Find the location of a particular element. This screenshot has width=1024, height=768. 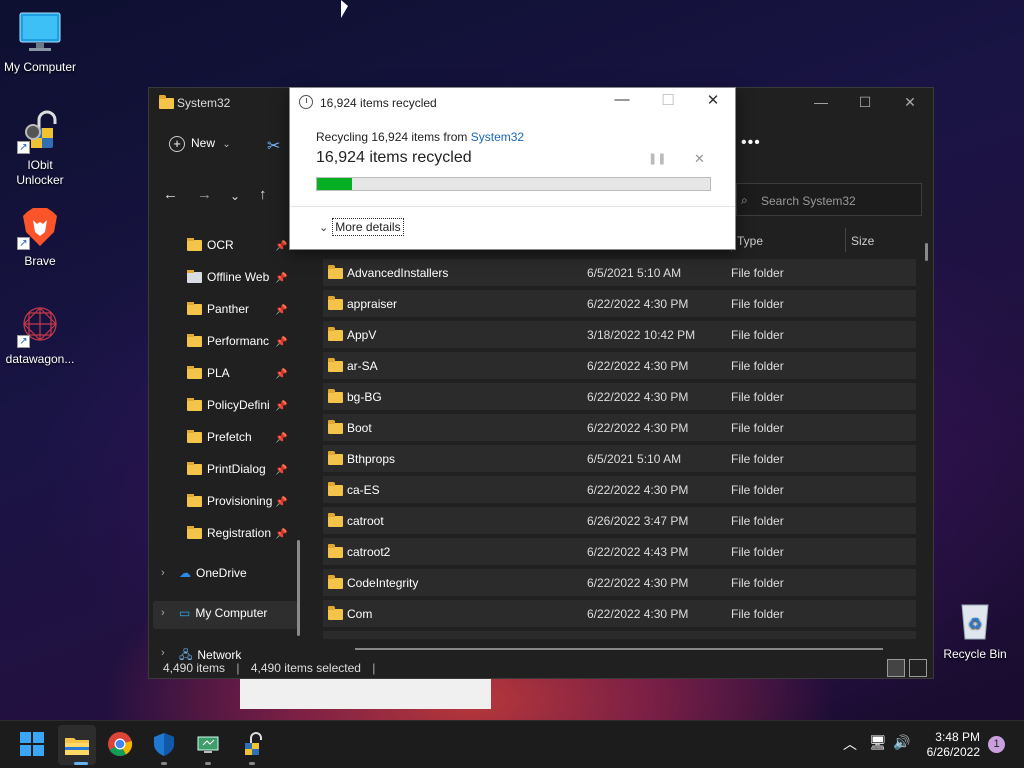

table-row: AppV 3/18/2022 10:42 PM File folder is located at coordinates (619, 334).